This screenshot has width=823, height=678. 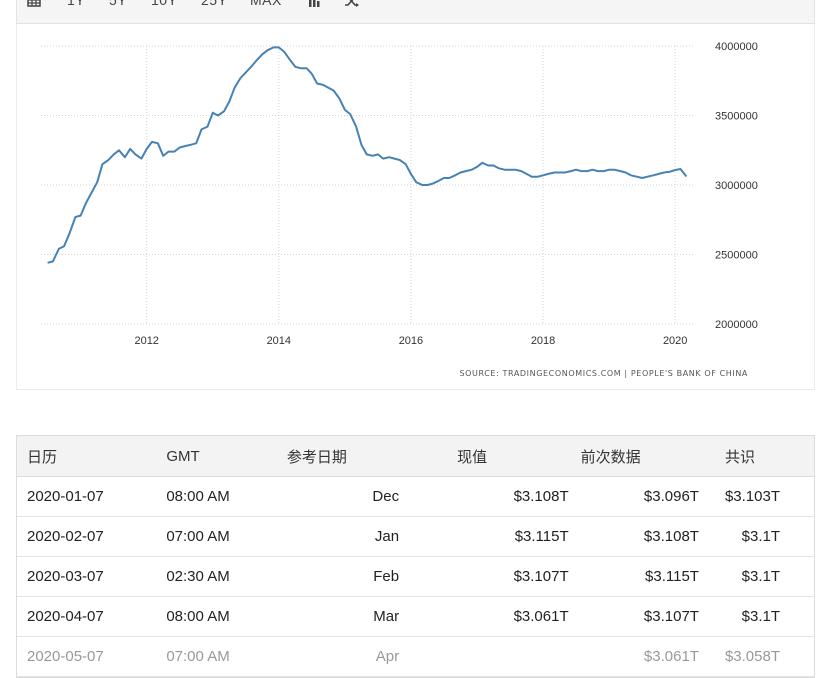 What do you see at coordinates (372, 456) in the screenshot?
I see `header-reference: 参考日期` at bounding box center [372, 456].